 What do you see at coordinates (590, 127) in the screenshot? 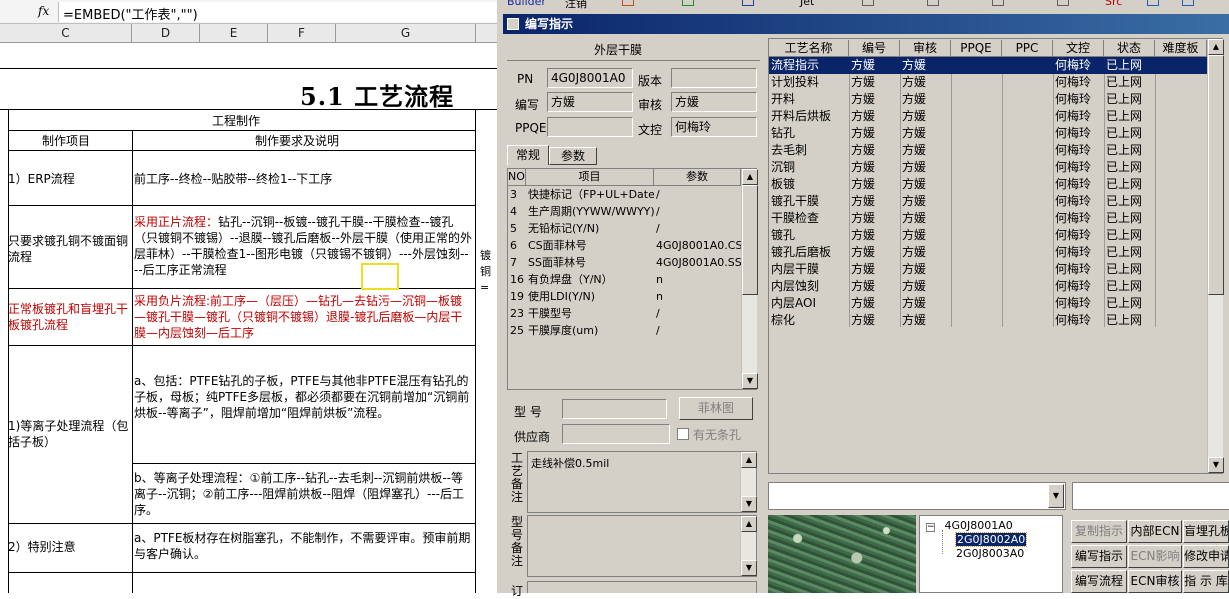
I see `ppqe-field` at bounding box center [590, 127].